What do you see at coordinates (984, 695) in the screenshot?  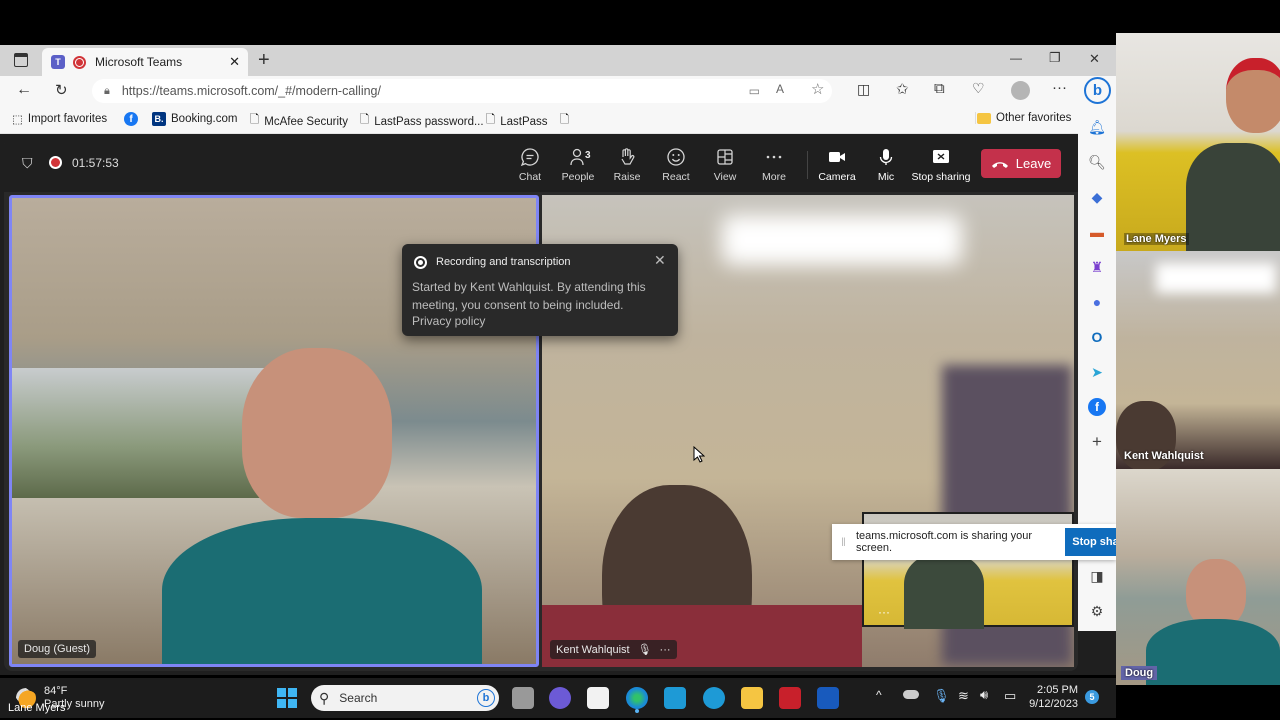 I see `volume-icon: 🔊︎` at bounding box center [984, 695].